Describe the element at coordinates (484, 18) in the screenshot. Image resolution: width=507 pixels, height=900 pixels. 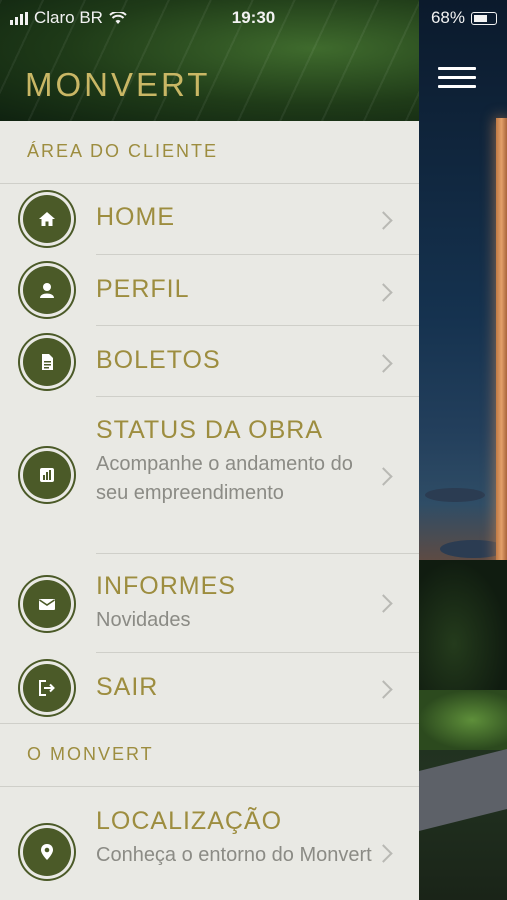
I see `battery-icon` at that location.